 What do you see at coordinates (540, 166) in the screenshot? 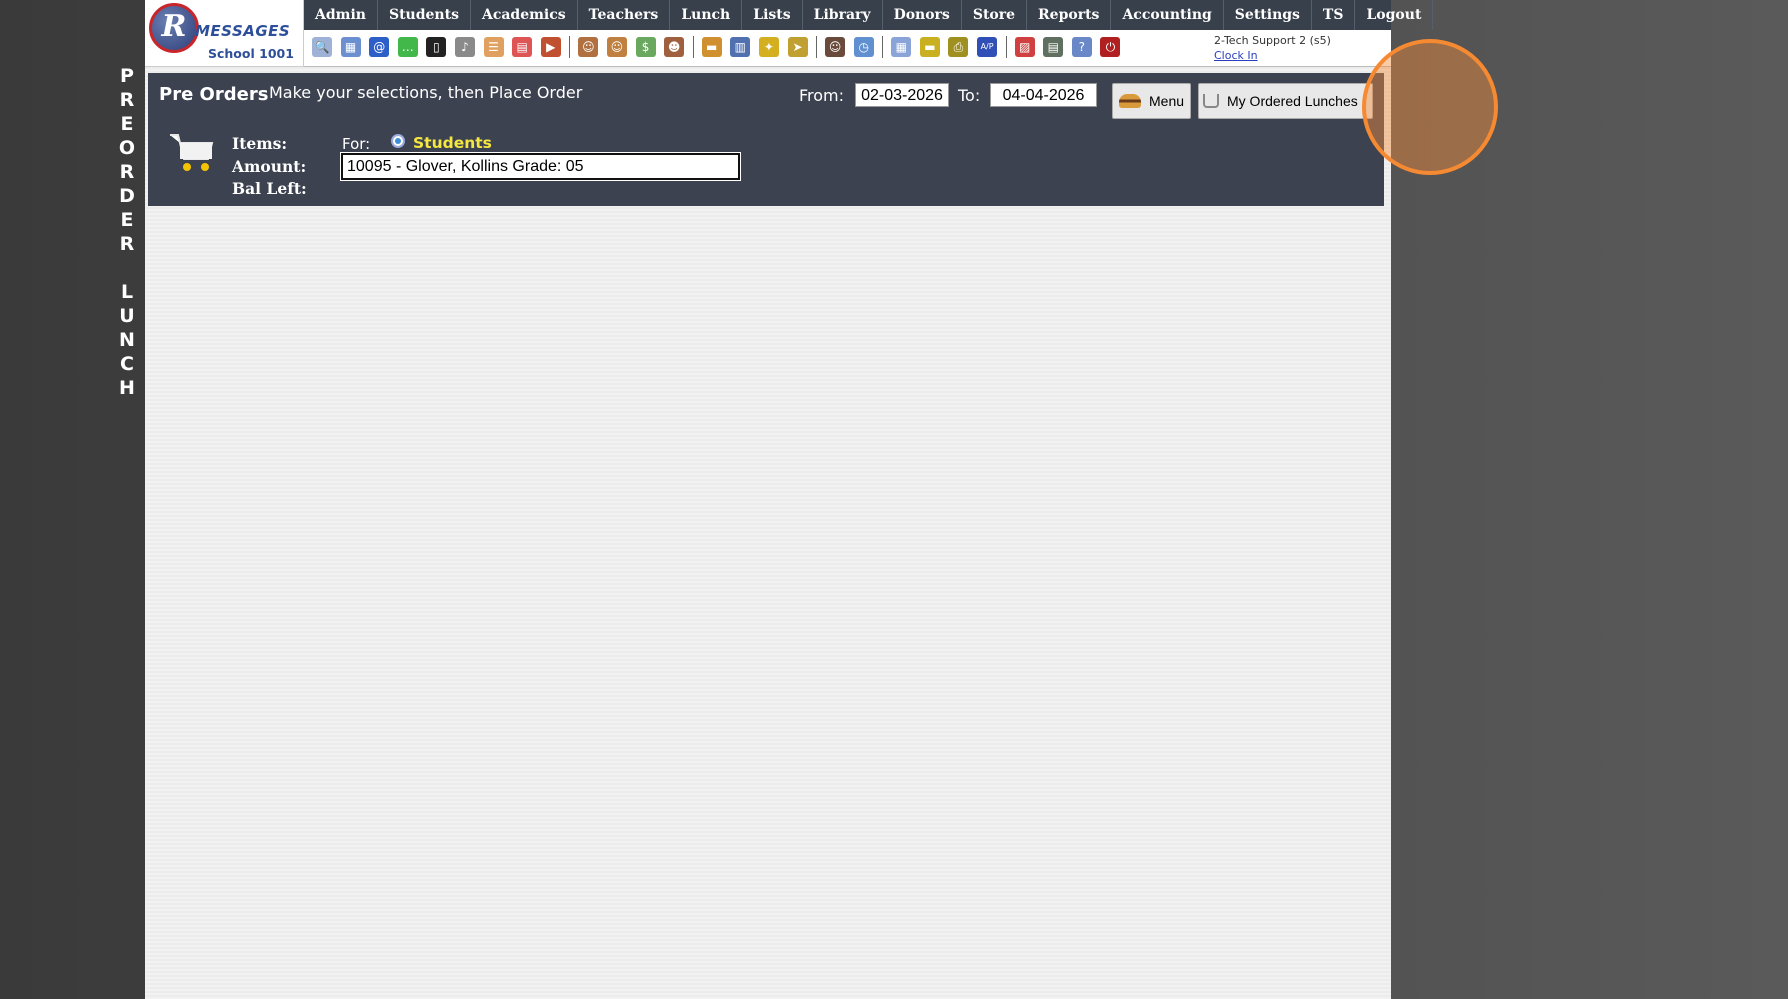
I see `student-select-input: 10095 - Glover, Kollins Grade: 05` at bounding box center [540, 166].